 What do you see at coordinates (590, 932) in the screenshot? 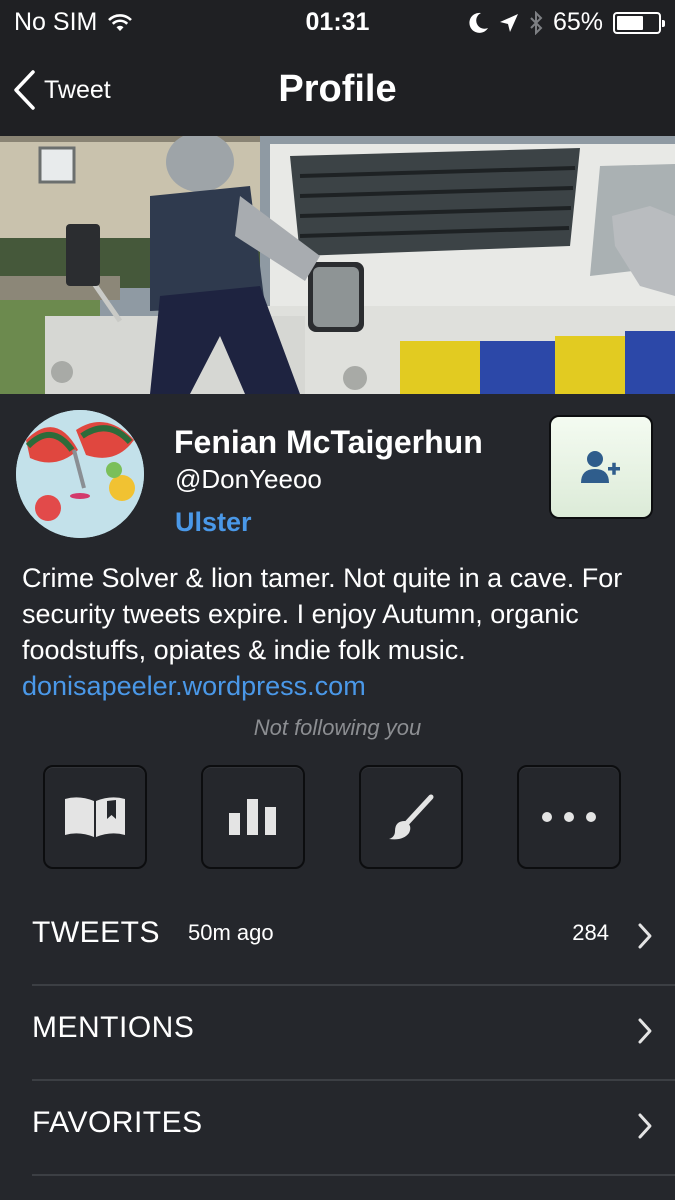
I see `row-count: 284` at bounding box center [590, 932].